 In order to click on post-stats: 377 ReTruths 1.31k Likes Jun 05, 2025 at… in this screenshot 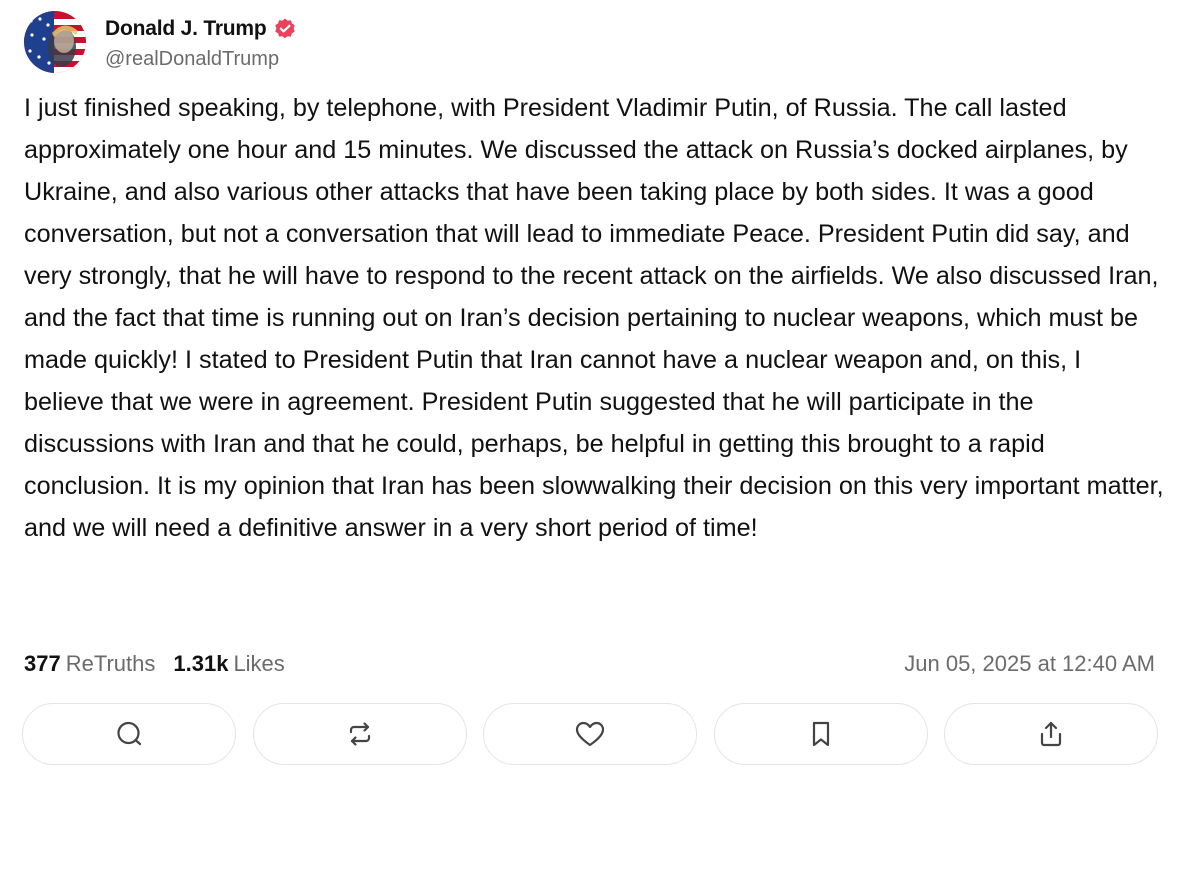, I will do `click(589, 664)`.